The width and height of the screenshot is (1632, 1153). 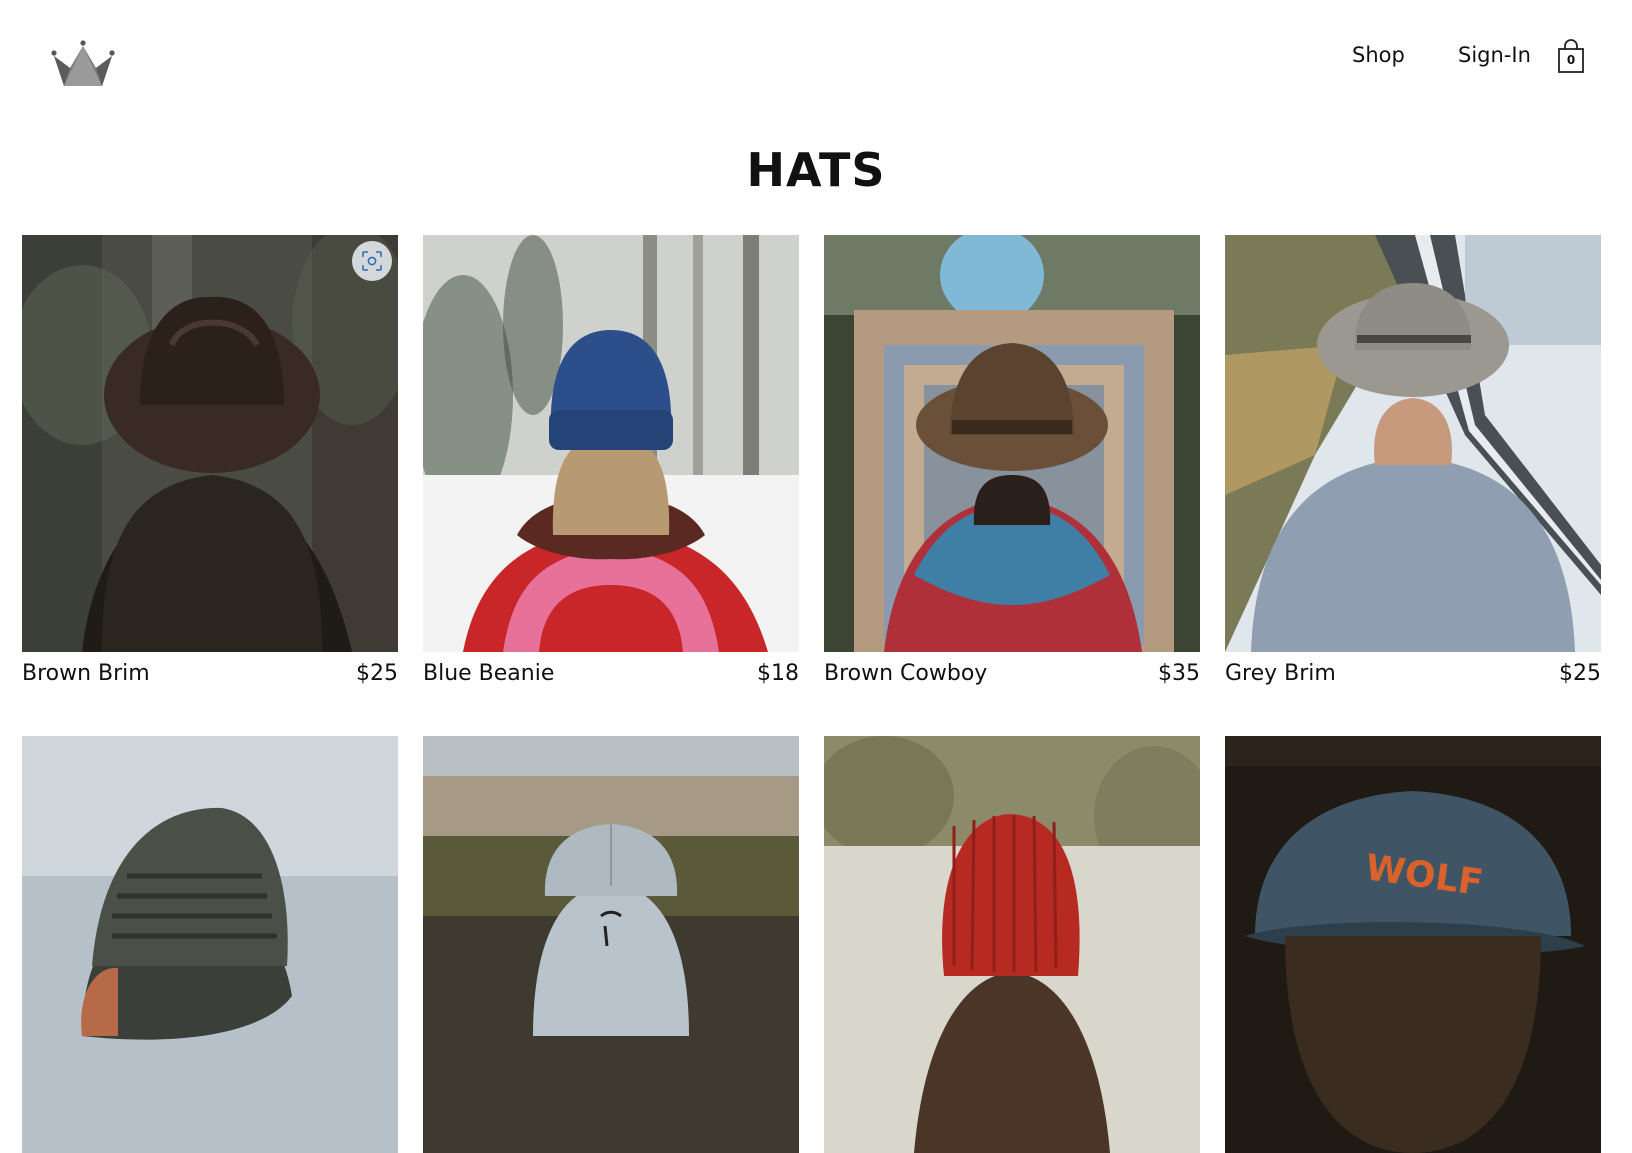 What do you see at coordinates (1378, 55) in the screenshot?
I see `nav-shop-link: Shop` at bounding box center [1378, 55].